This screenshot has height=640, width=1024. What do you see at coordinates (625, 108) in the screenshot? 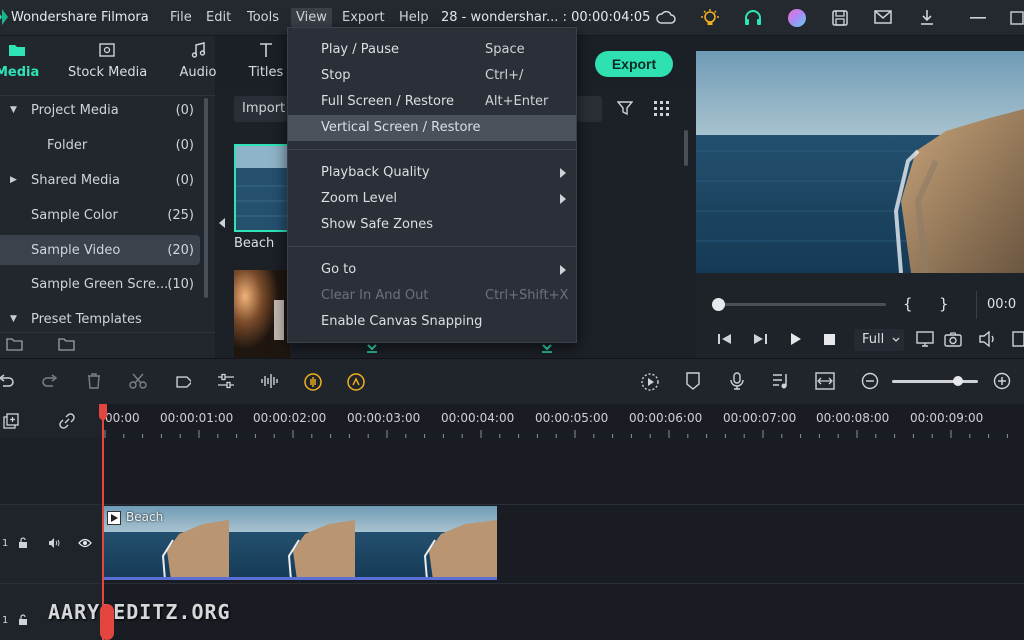
I see `filter-icon` at bounding box center [625, 108].